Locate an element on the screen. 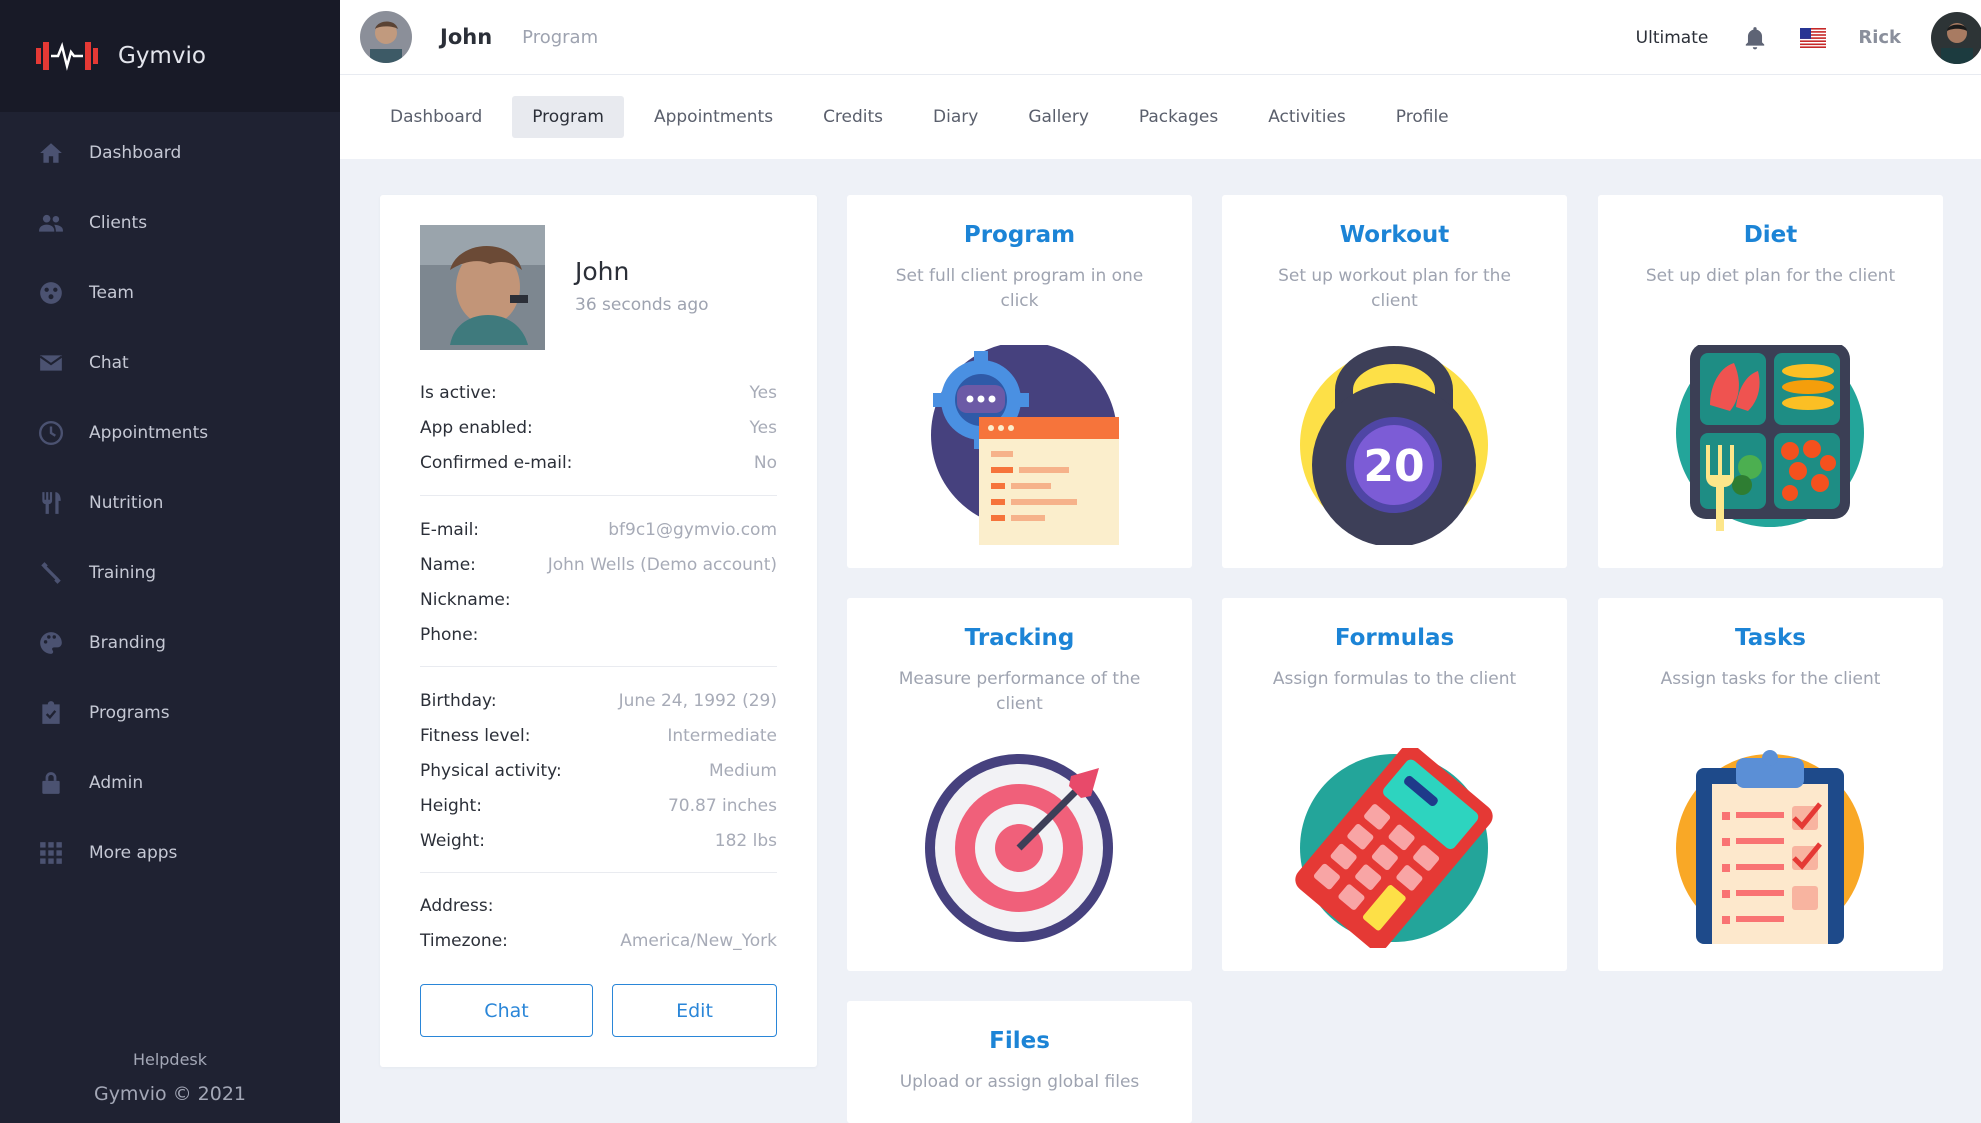 Image resolution: width=1981 pixels, height=1123 pixels. tab-program: Program is located at coordinates (568, 117).